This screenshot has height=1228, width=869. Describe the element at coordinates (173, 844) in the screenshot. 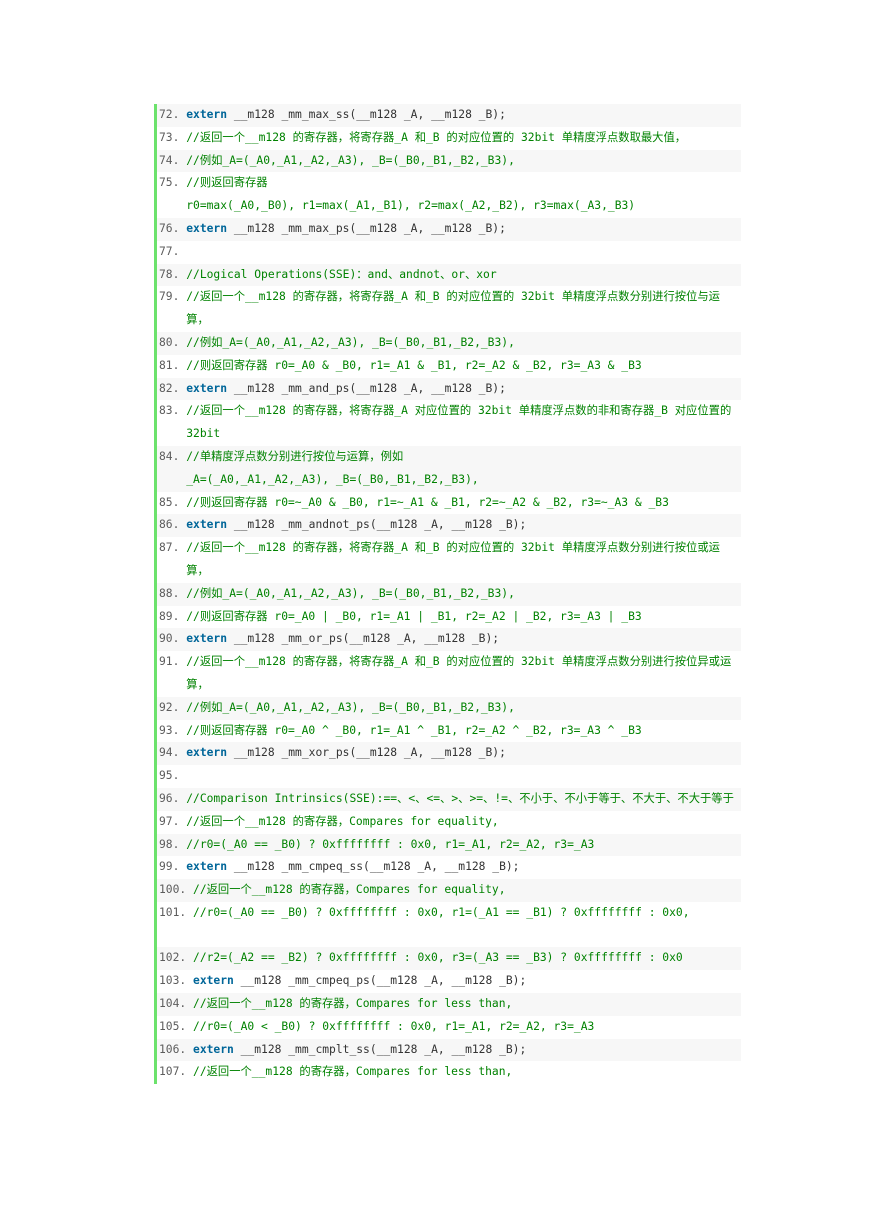

I see `line-number: 98.` at that location.